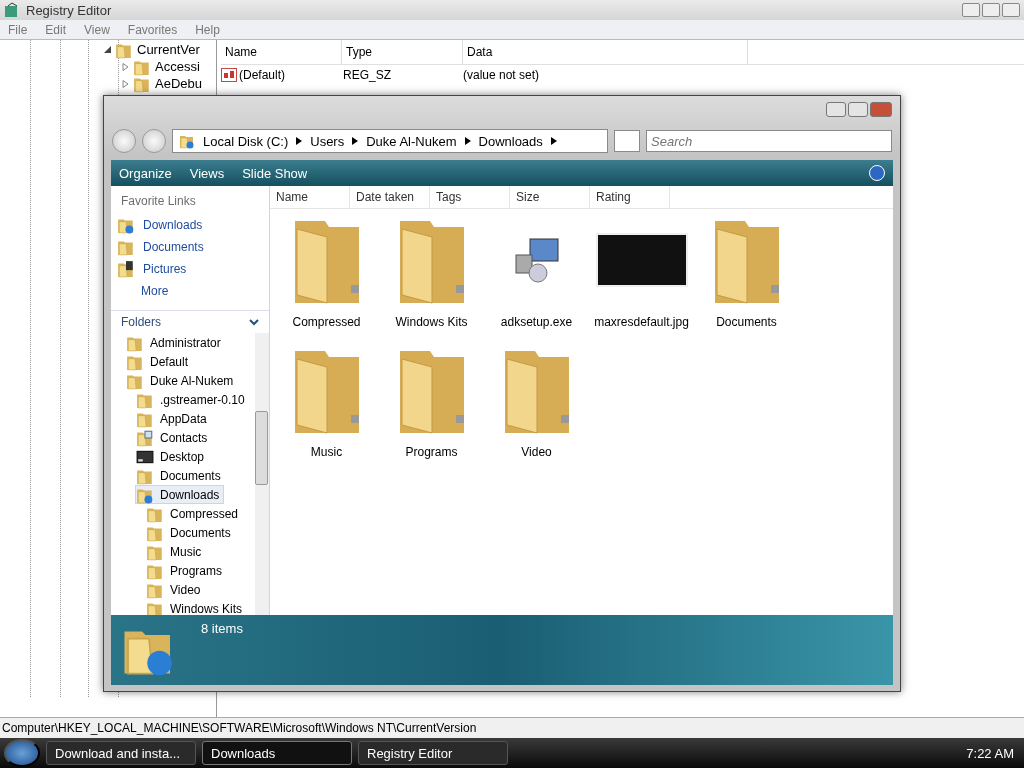 The width and height of the screenshot is (1024, 768). Describe the element at coordinates (152, 29) in the screenshot. I see `menu-item: Favorites` at that location.